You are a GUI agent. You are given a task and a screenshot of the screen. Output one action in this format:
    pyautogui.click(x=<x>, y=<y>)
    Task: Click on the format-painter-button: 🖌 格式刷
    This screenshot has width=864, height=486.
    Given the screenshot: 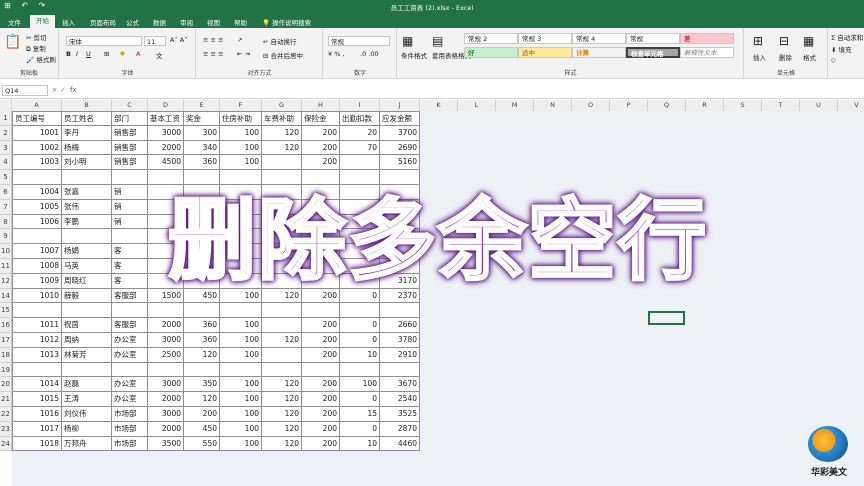 What is the action you would take?
    pyautogui.click(x=41, y=59)
    